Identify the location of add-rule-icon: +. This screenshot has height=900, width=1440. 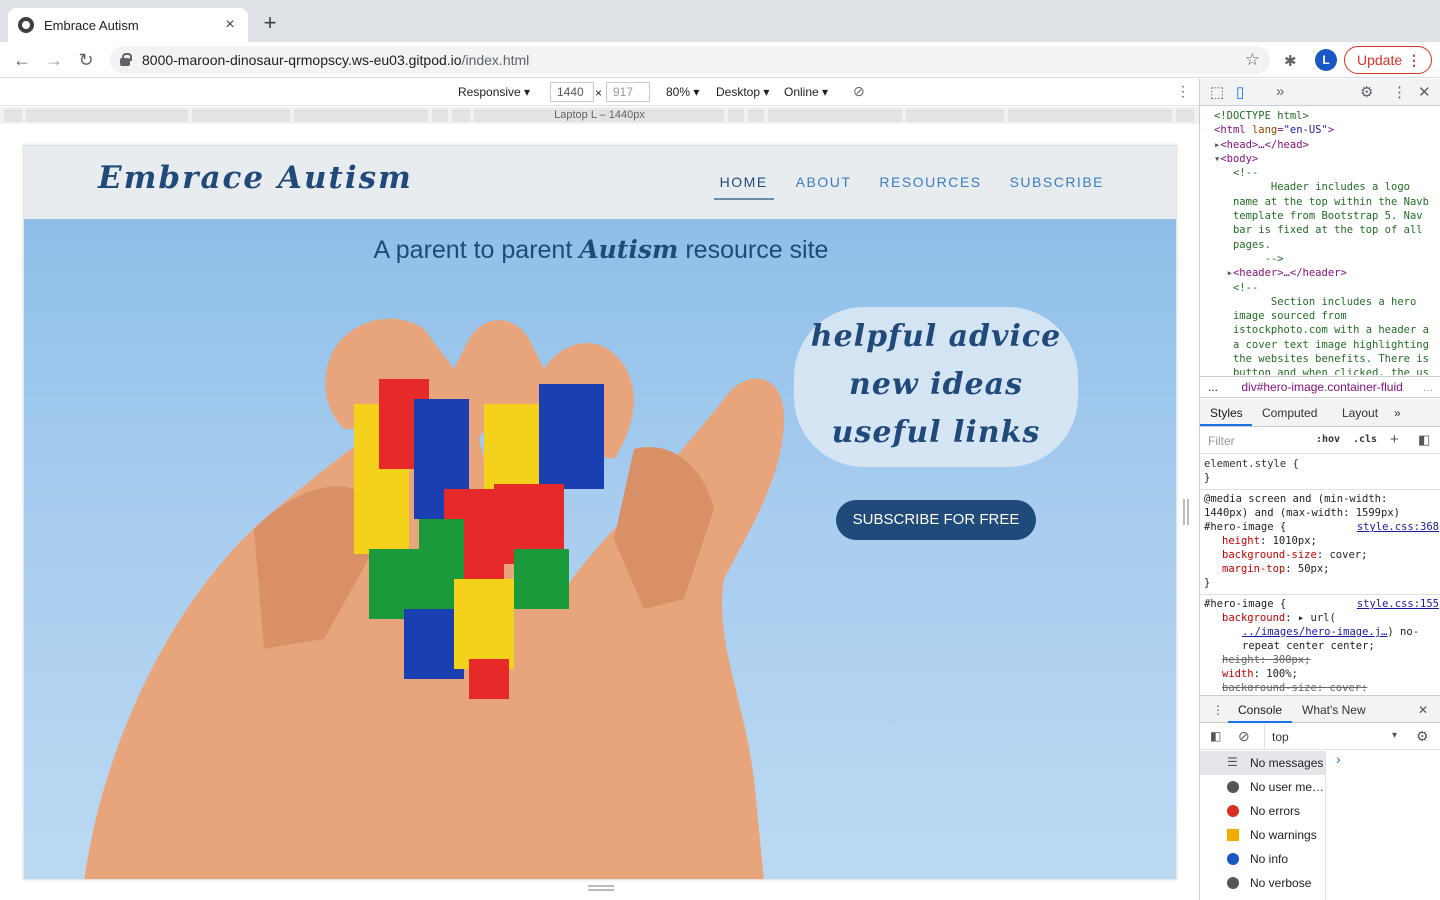
(1394, 439).